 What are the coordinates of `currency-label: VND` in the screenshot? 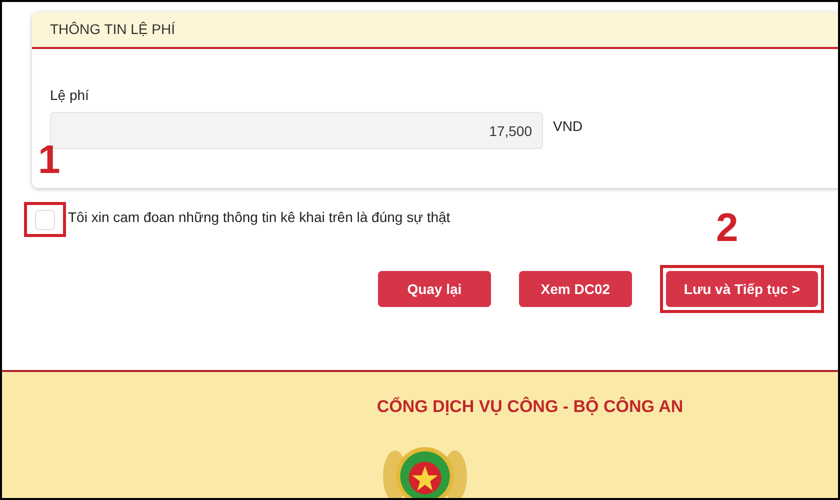 It's located at (568, 126).